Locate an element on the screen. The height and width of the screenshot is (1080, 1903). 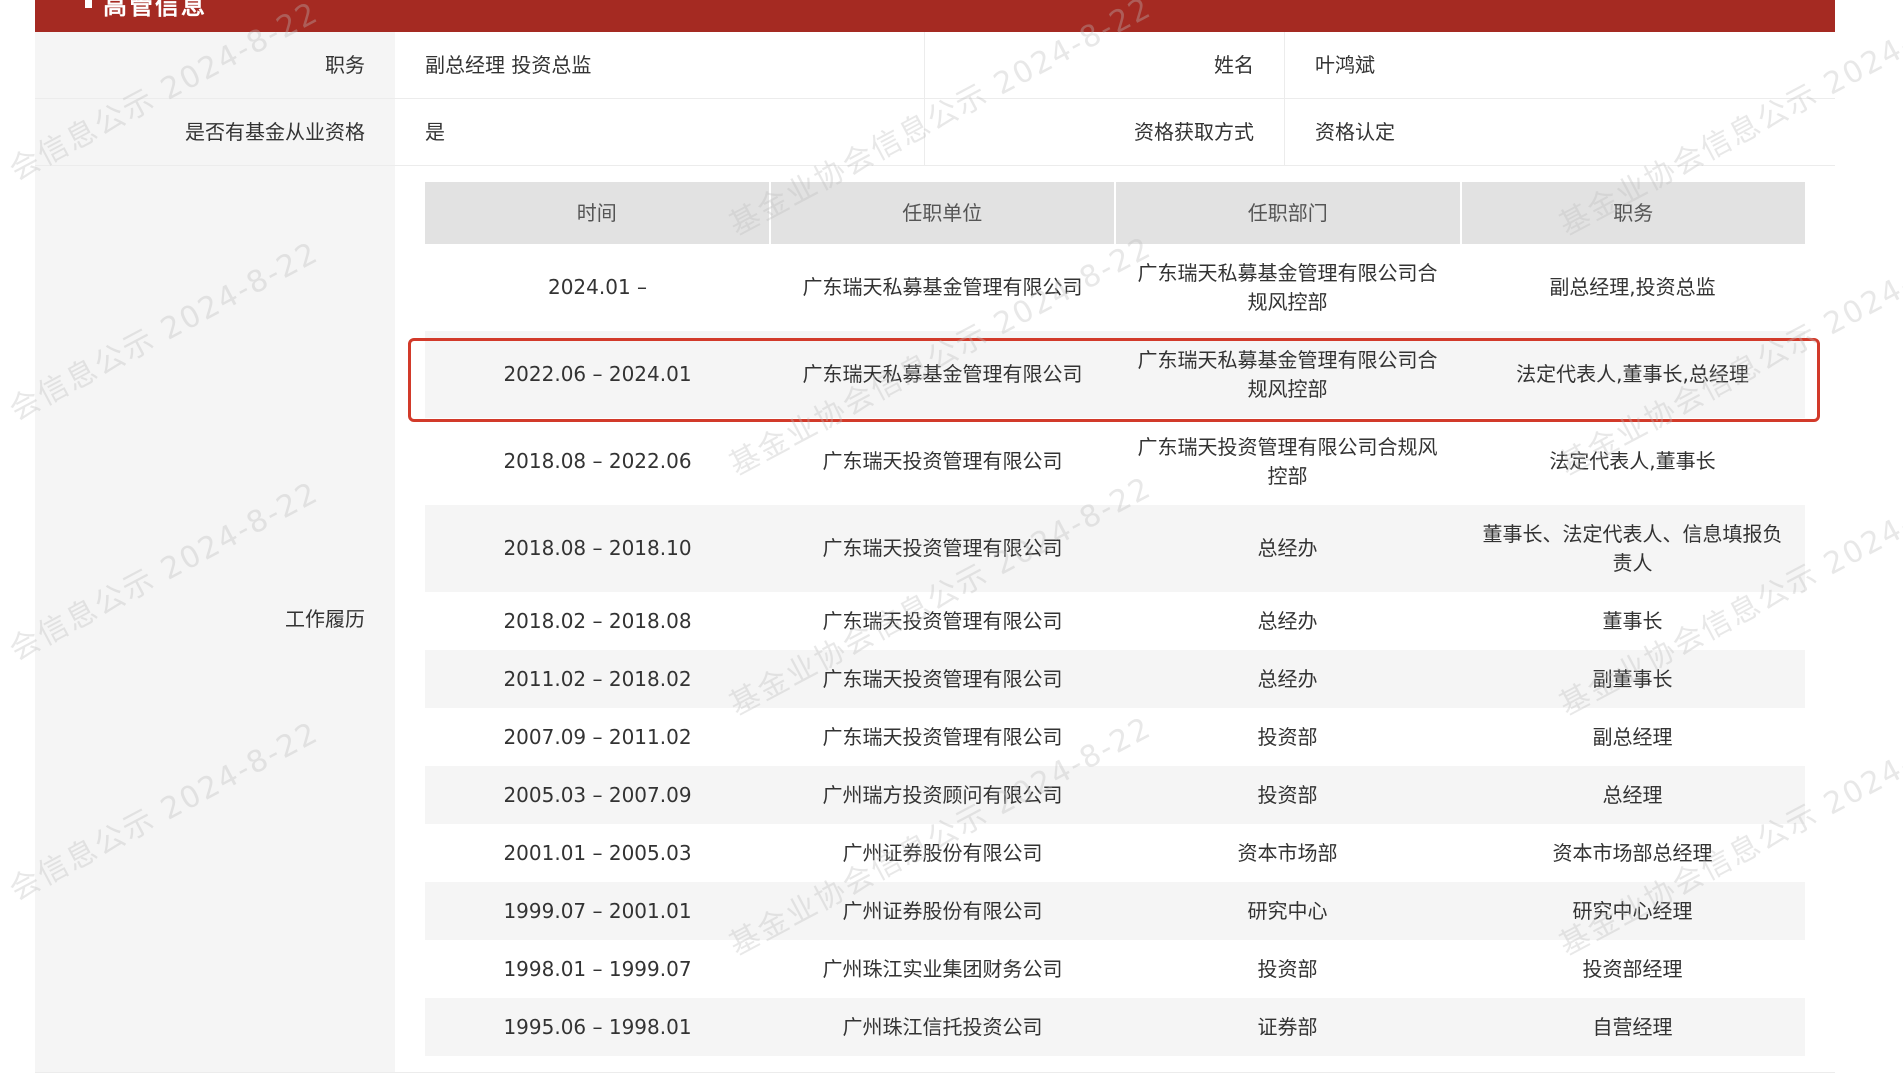
row-department: 资本市场部 is located at coordinates (1287, 852).